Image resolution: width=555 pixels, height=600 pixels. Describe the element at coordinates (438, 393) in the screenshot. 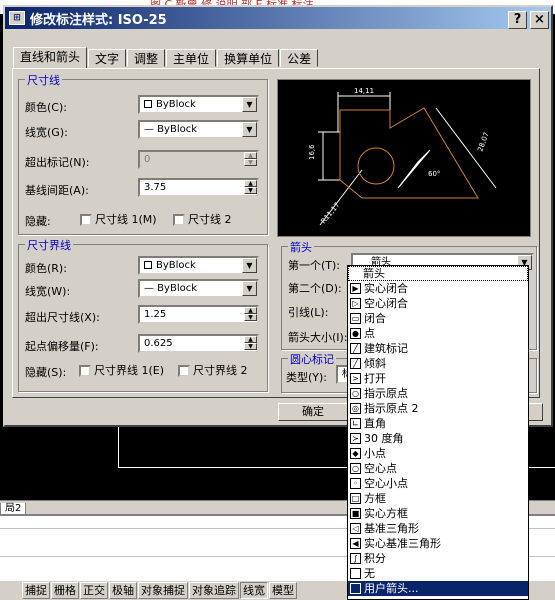

I see `dropdown-item: ○ 指示原点` at that location.